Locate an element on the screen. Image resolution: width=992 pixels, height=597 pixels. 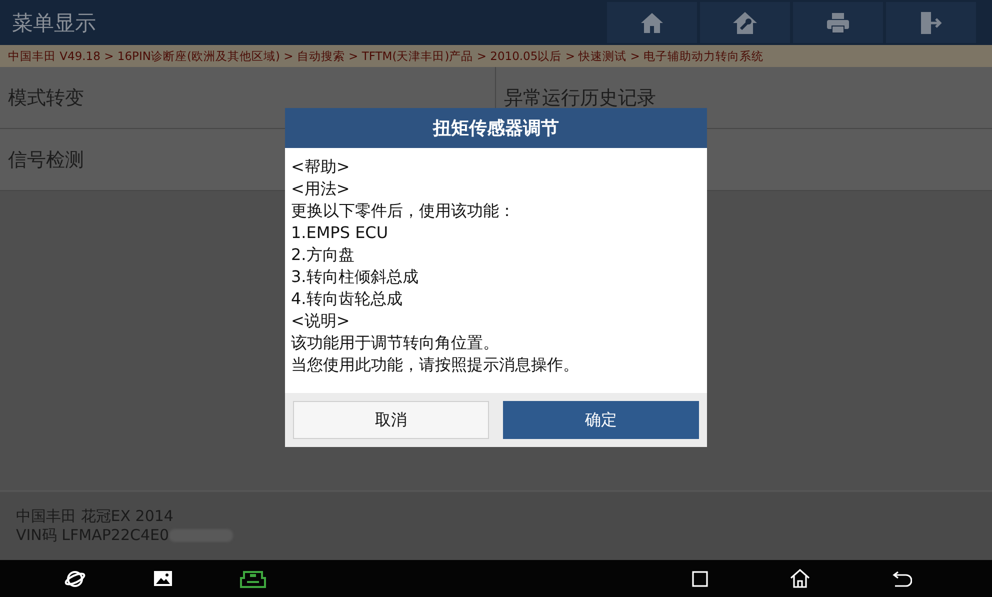
breadcrumb-path: 中国丰田 V49.18 > 16PIN诊断座(欧洲及其他区域) > 自动搜索 > TFTM(天津丰田)产品 > 2010.05以后 > 快速测试 > 电子辅助动力转向系统 is located at coordinates (386, 56).